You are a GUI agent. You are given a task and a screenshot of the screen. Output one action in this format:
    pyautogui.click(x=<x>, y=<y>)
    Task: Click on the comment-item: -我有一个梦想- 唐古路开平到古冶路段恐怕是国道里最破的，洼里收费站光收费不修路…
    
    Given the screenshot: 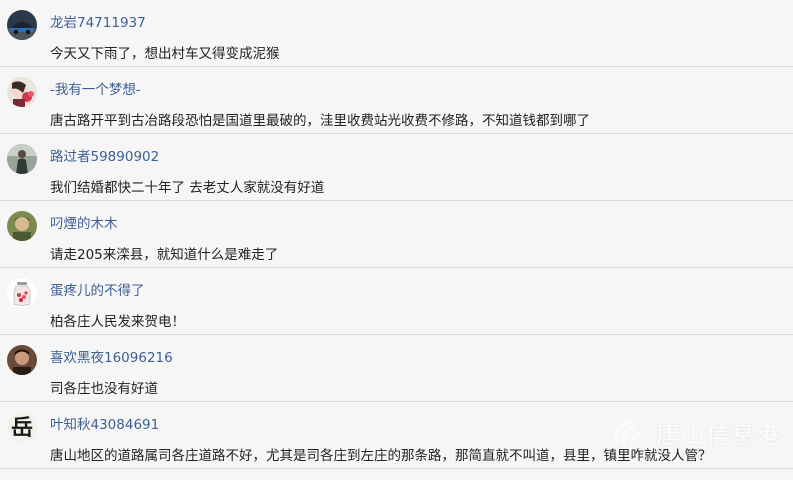 What is the action you would take?
    pyautogui.click(x=396, y=100)
    